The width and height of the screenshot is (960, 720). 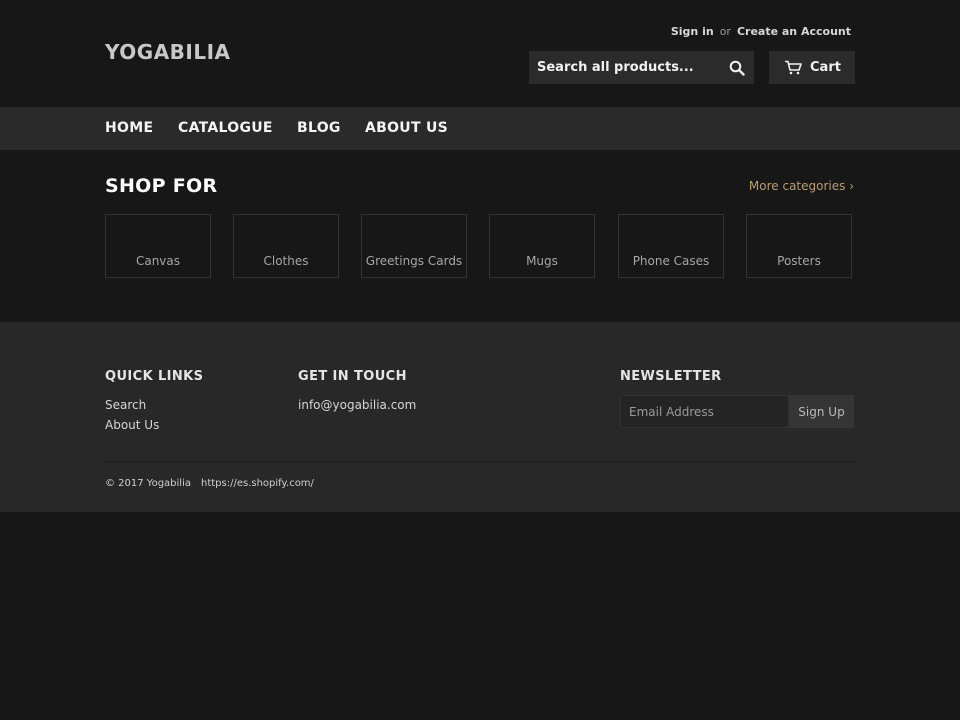 What do you see at coordinates (158, 246) in the screenshot?
I see `category-canvas: Canvas` at bounding box center [158, 246].